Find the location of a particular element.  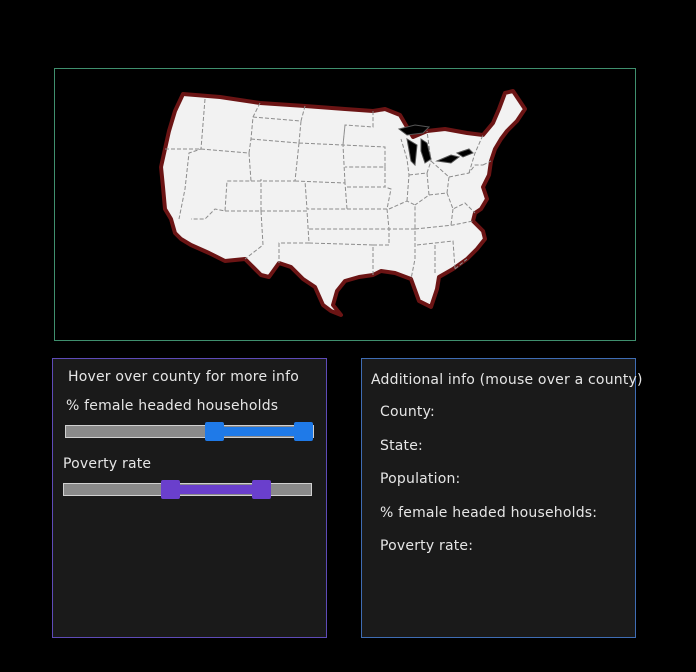

female-households-slider-range is located at coordinates (259, 431).